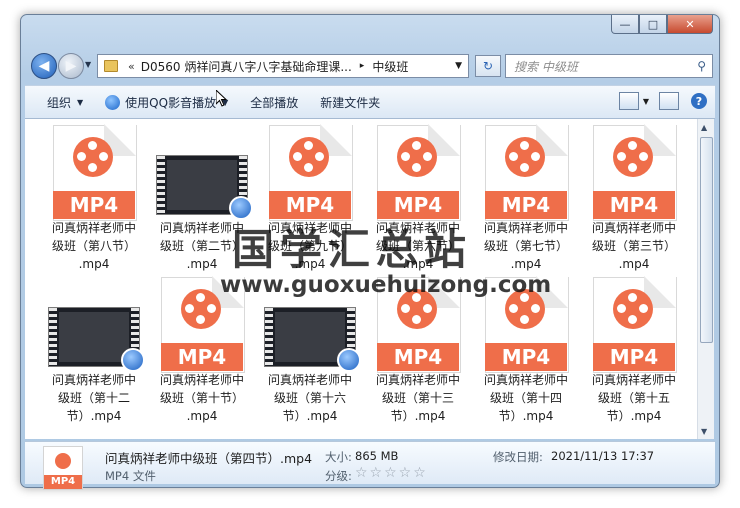  Describe the element at coordinates (71, 66) in the screenshot. I see `forward-button: ▶` at that location.